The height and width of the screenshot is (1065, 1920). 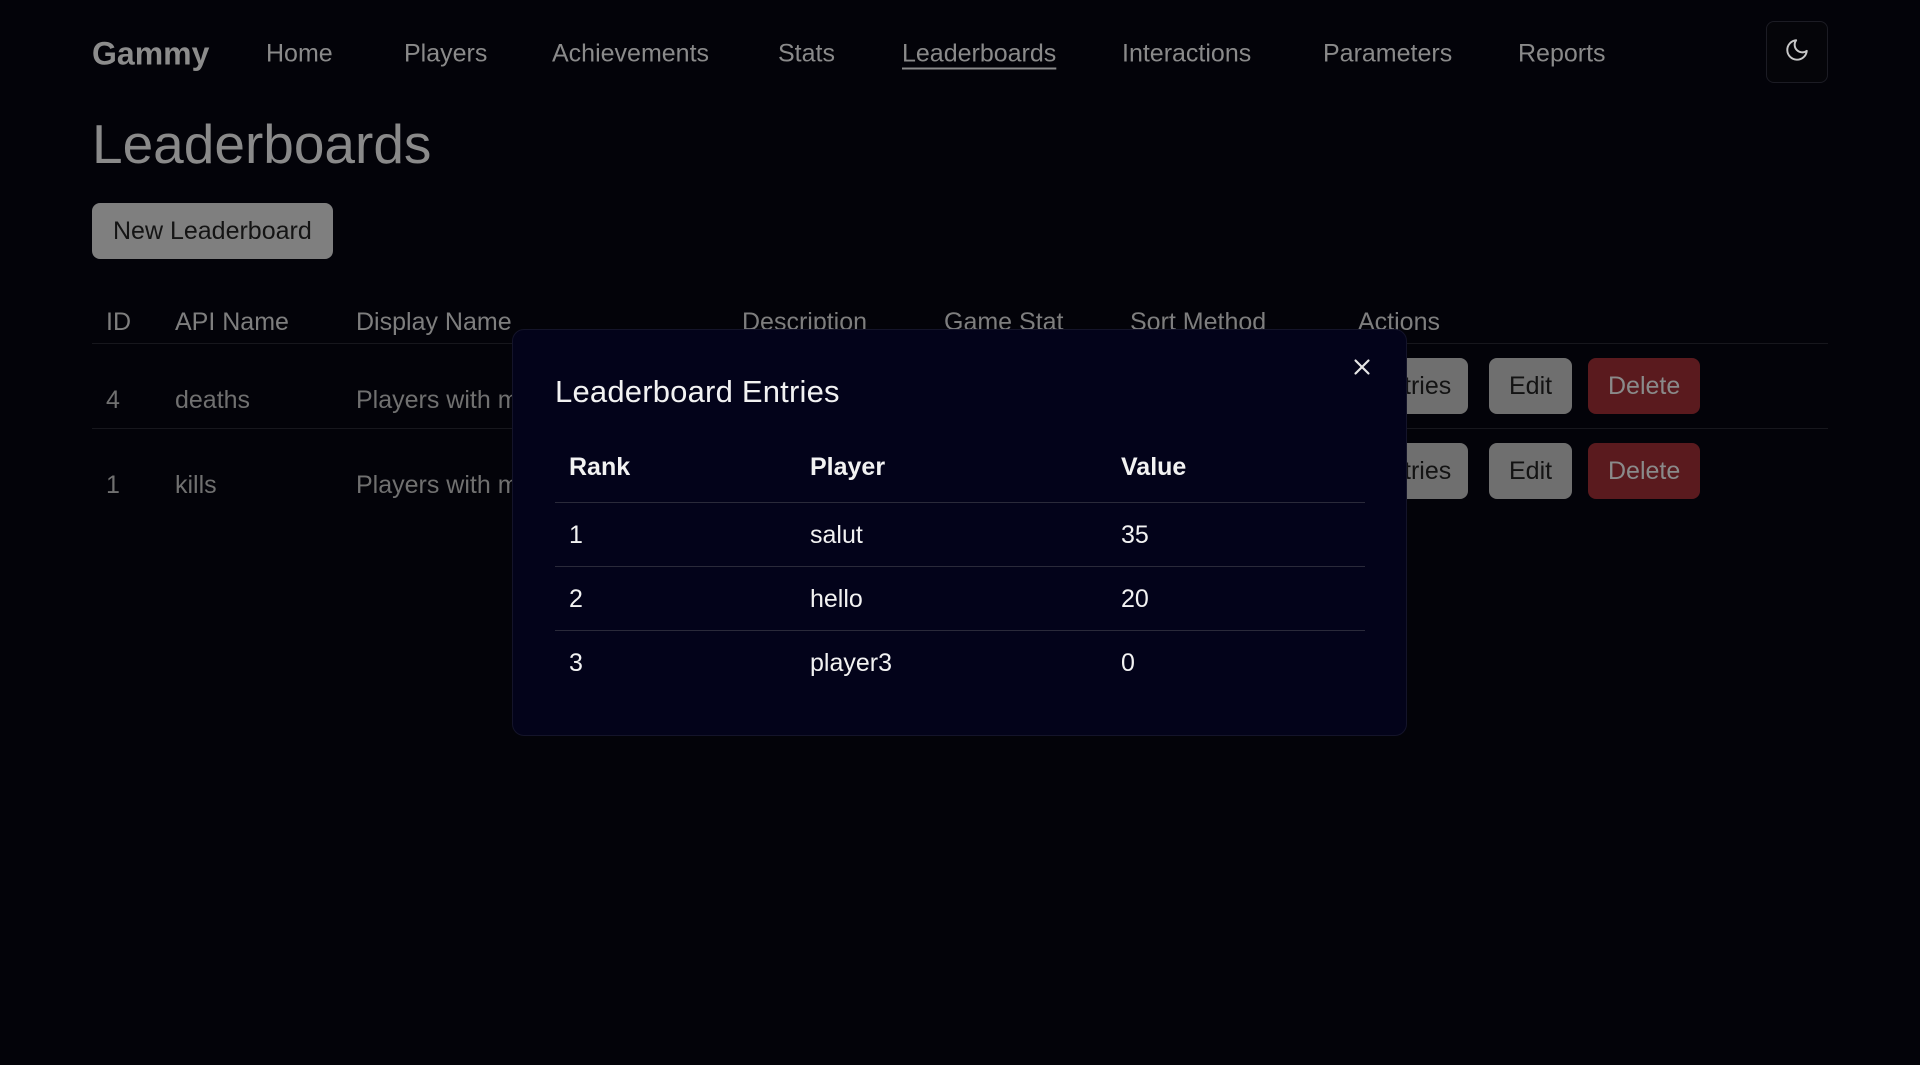 What do you see at coordinates (445, 54) in the screenshot?
I see `nav-link-players: Players` at bounding box center [445, 54].